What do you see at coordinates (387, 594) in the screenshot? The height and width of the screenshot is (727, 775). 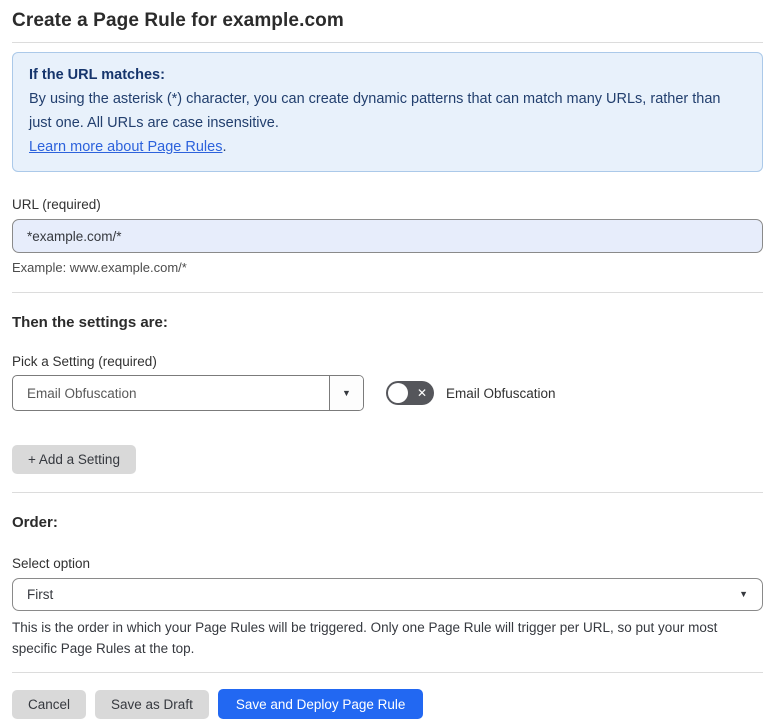 I see `order-select: First ▼` at bounding box center [387, 594].